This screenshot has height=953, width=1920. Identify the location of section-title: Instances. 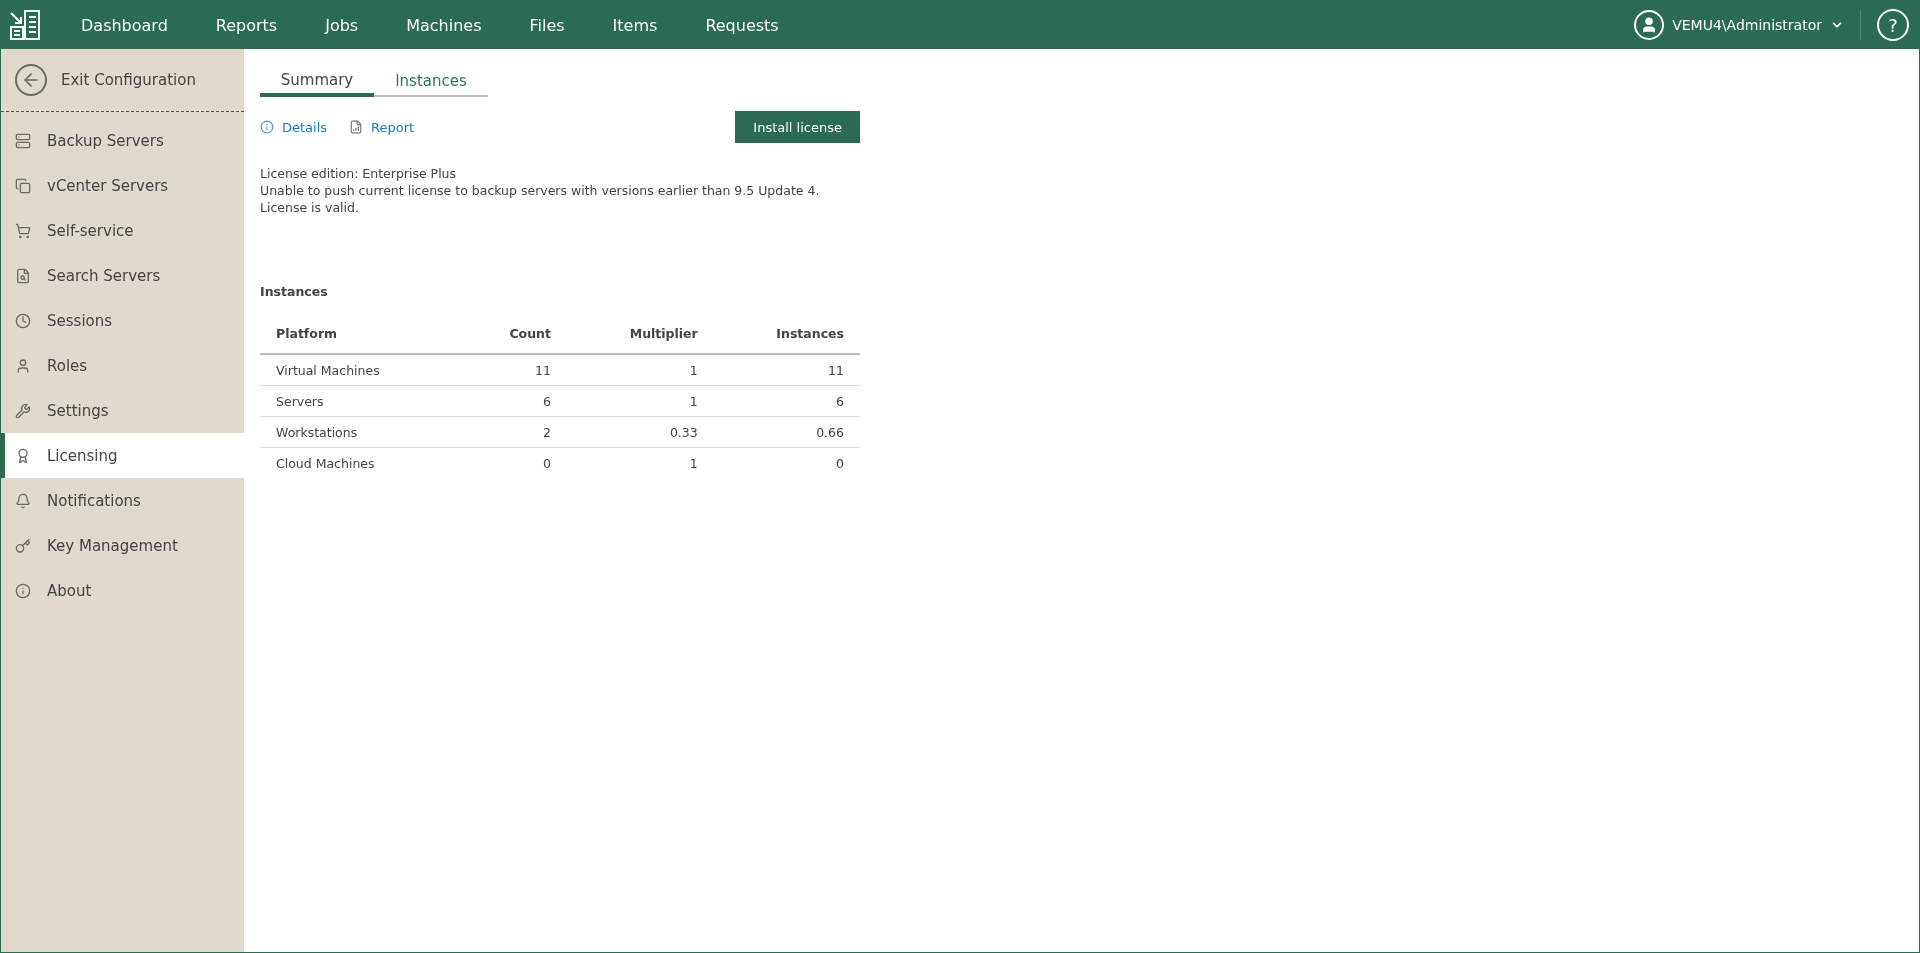
(294, 291).